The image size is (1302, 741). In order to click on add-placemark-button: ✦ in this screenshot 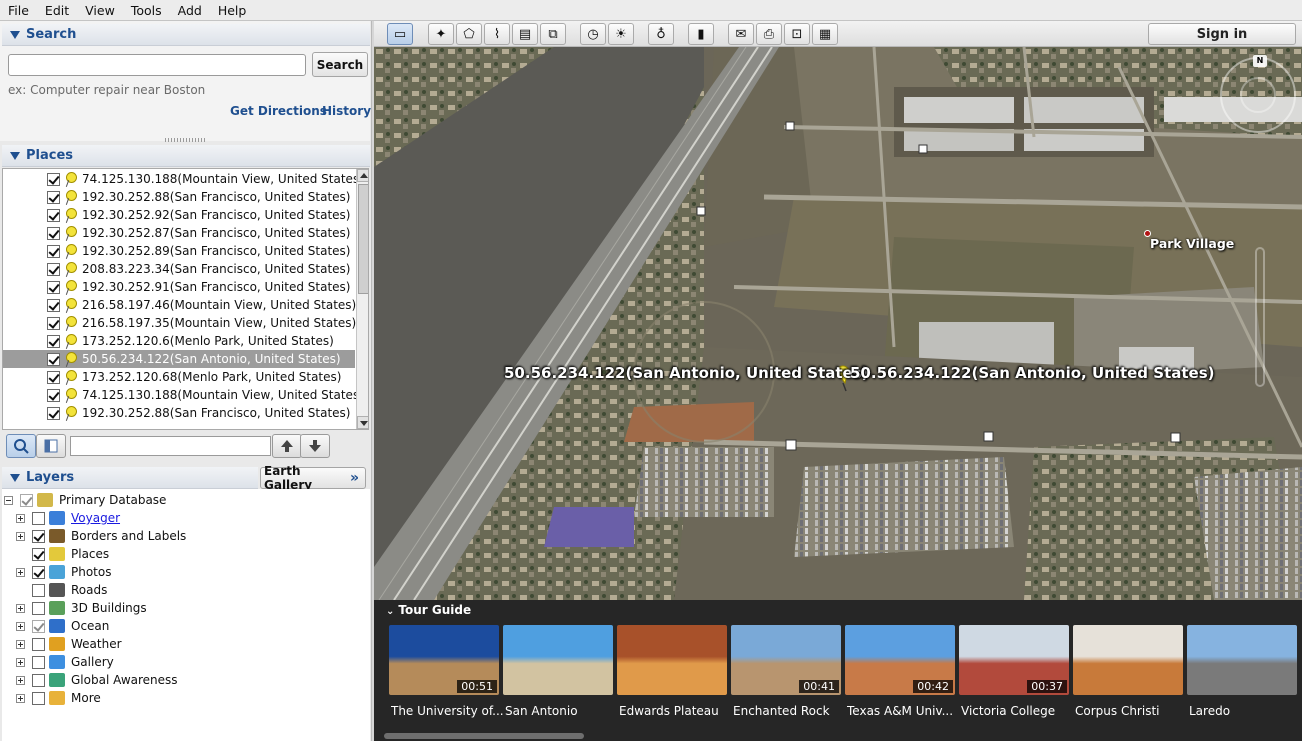, I will do `click(441, 34)`.